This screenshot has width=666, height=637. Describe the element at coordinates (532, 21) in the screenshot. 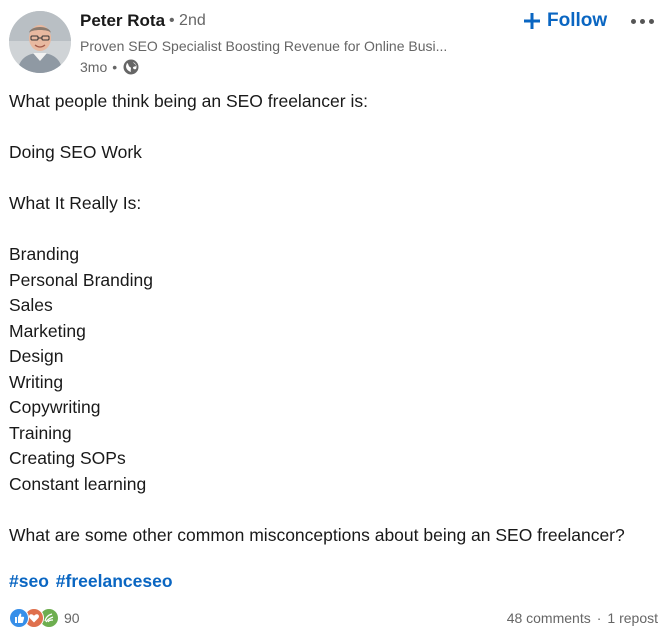

I see `plus-icon` at that location.